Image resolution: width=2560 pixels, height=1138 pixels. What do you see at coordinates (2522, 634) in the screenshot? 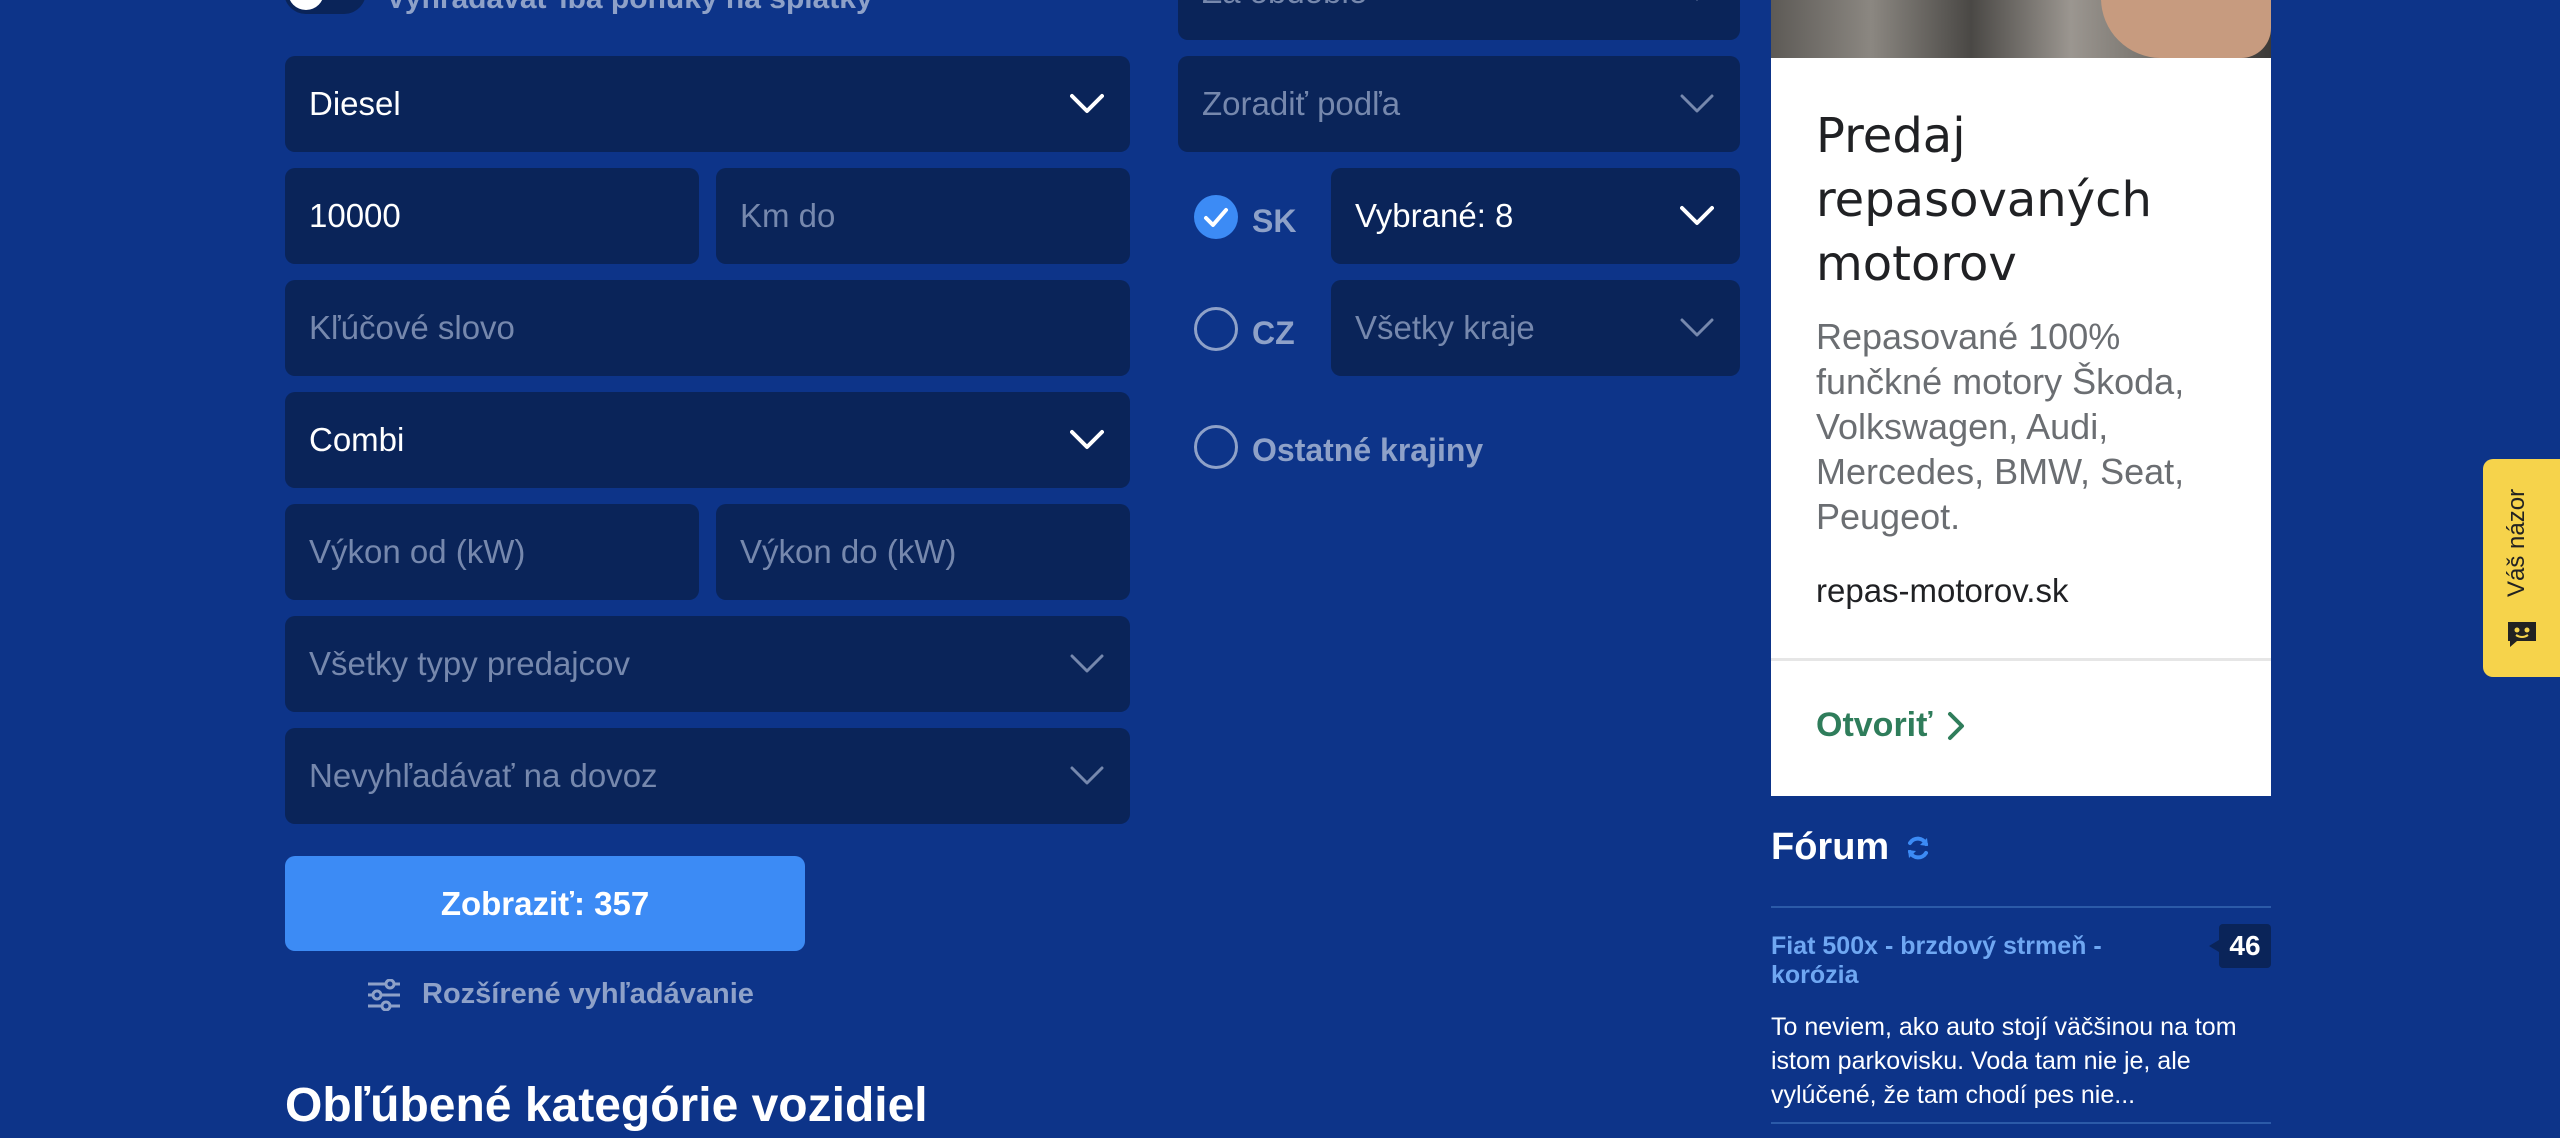
I see `chat-face-icon` at bounding box center [2522, 634].